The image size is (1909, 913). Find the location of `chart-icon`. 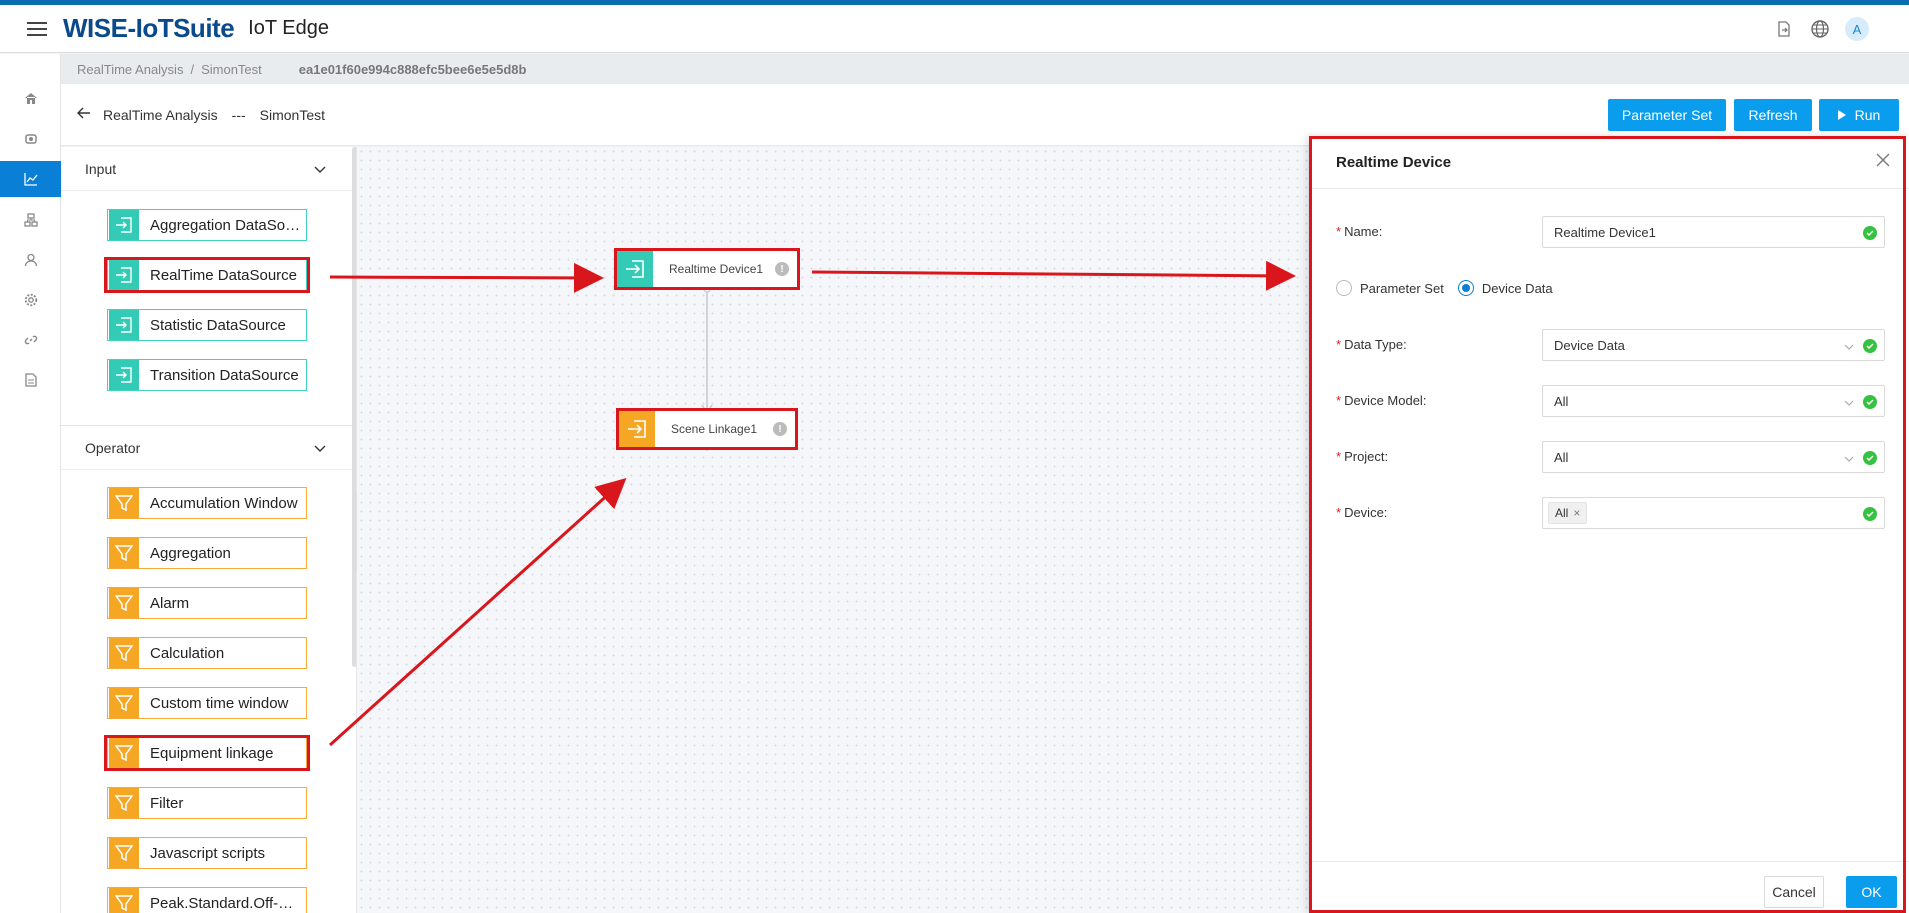

chart-icon is located at coordinates (30, 179).